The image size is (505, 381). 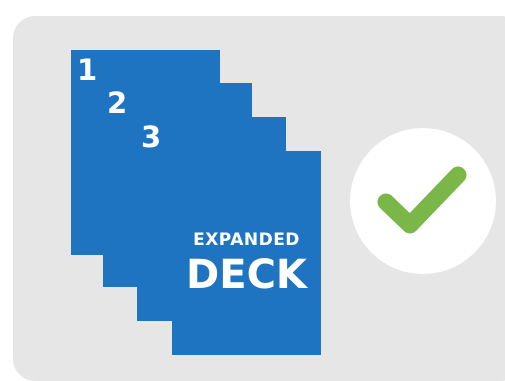 What do you see at coordinates (117, 103) in the screenshot?
I see `sheet-number-2: 2` at bounding box center [117, 103].